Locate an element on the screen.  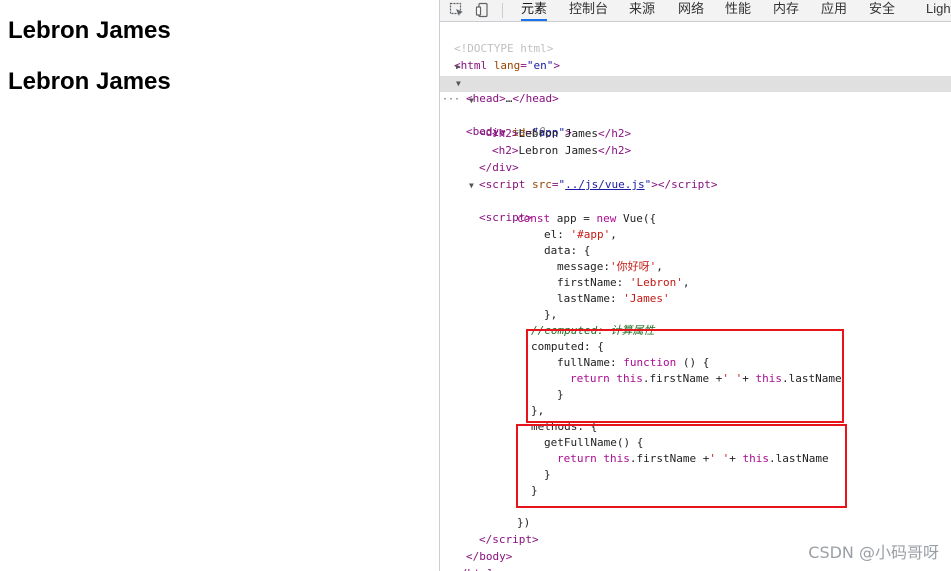
tab-network: 网络 is located at coordinates (691, 10).